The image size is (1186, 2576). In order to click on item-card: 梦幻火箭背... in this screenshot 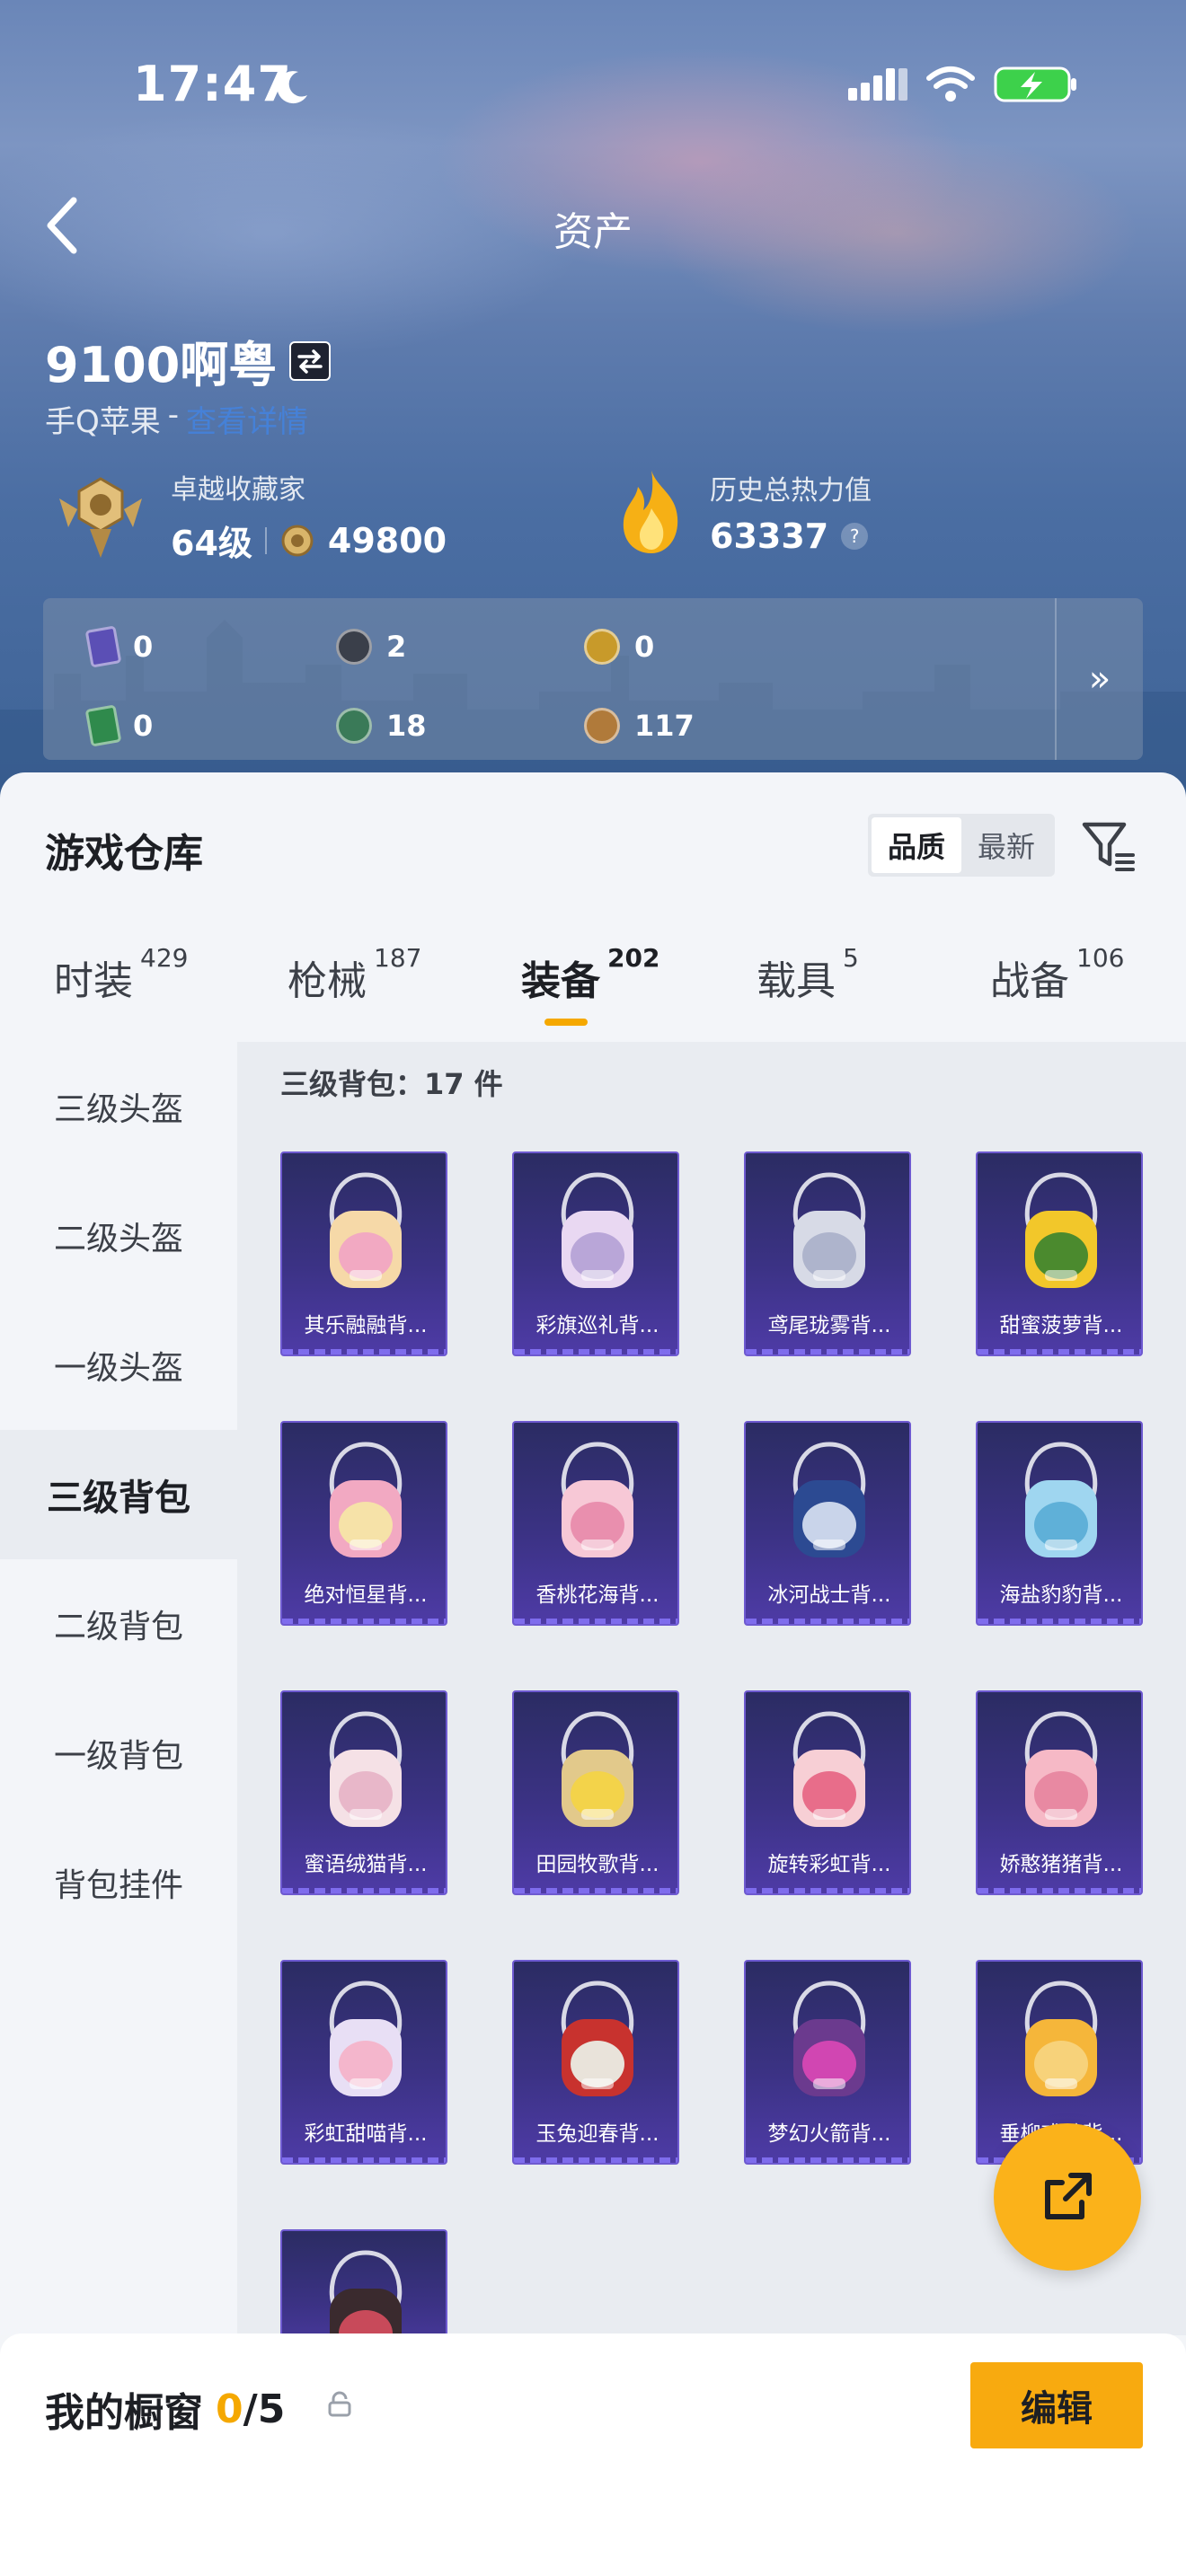, I will do `click(827, 2062)`.